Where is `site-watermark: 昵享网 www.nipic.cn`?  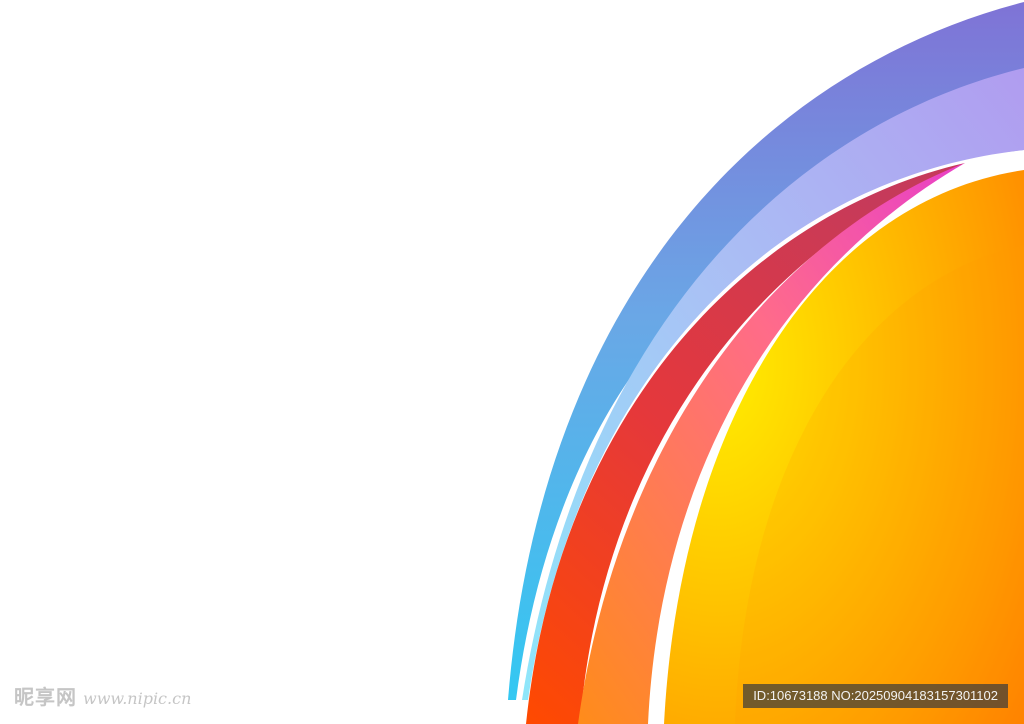 site-watermark: 昵享网 www.nipic.cn is located at coordinates (102, 695).